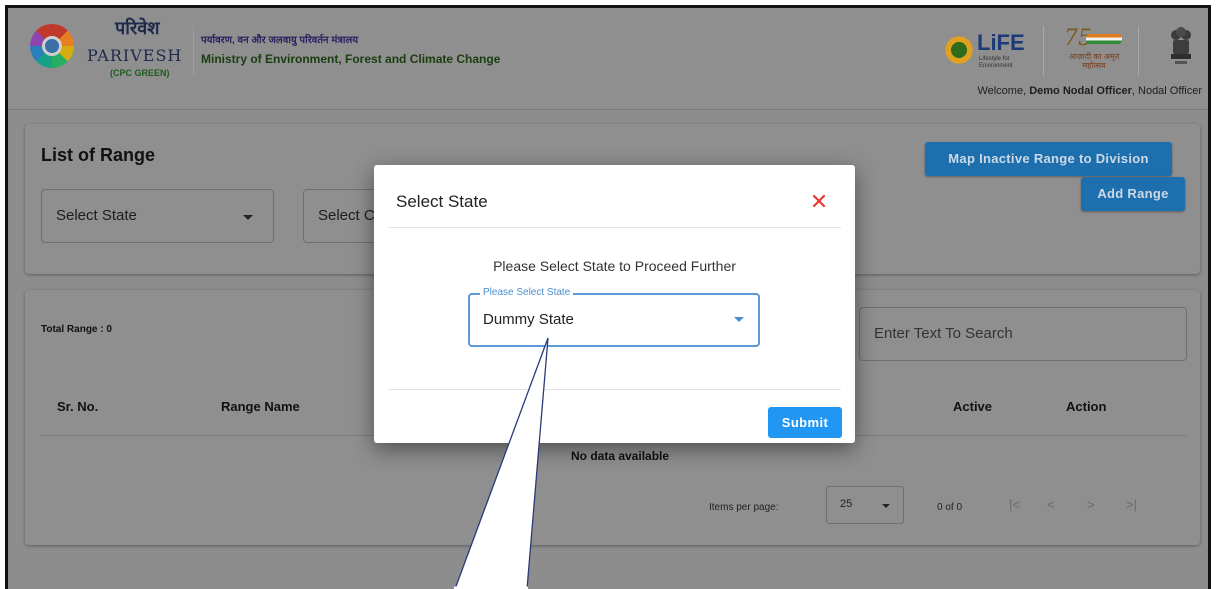 The width and height of the screenshot is (1216, 589). What do you see at coordinates (1166, 91) in the screenshot?
I see `user-role: , Nodal Officer` at bounding box center [1166, 91].